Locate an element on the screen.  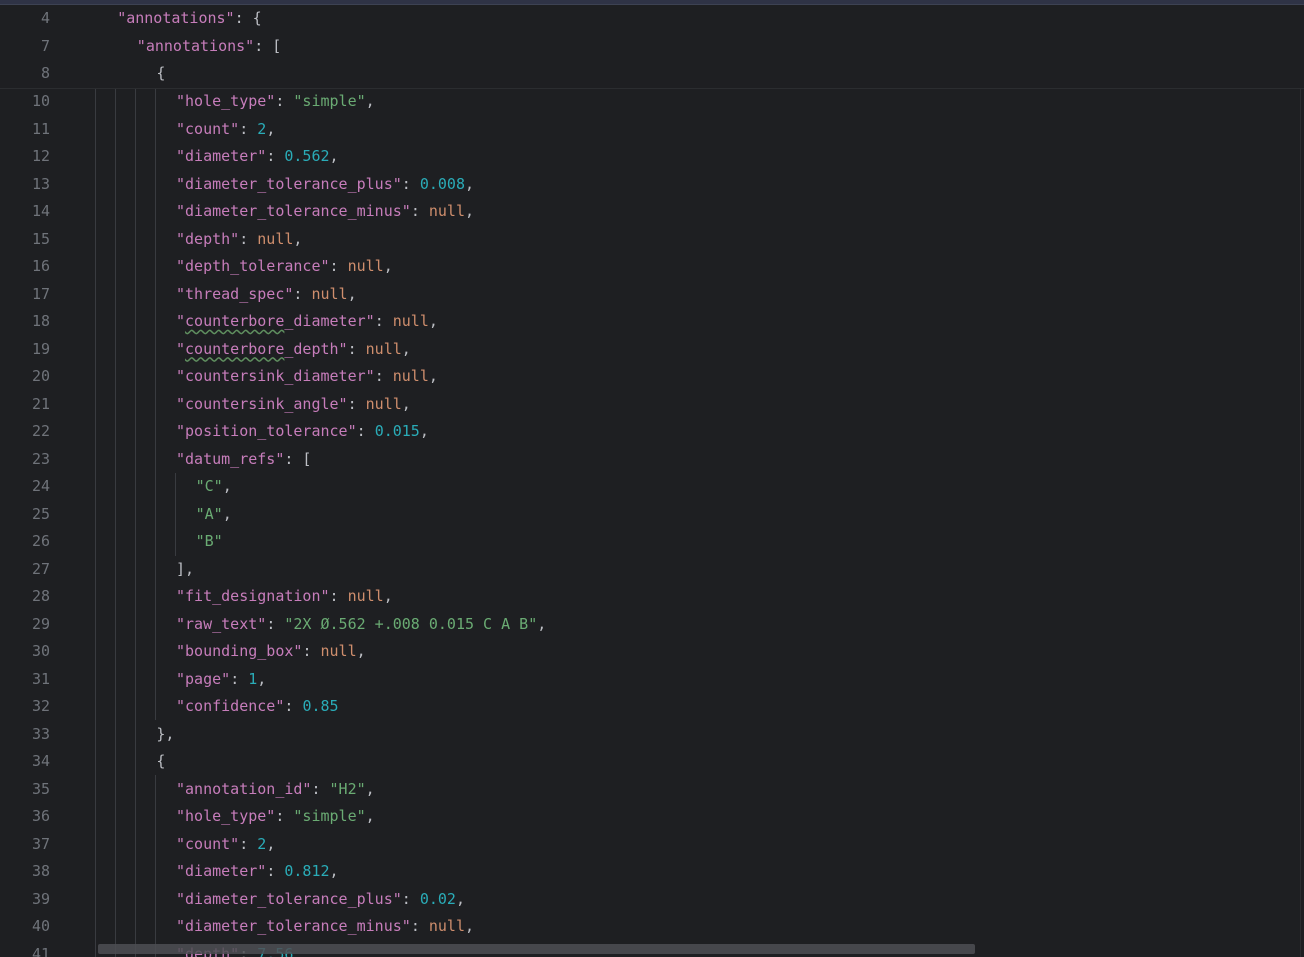
code-text: "C", is located at coordinates (214, 486).